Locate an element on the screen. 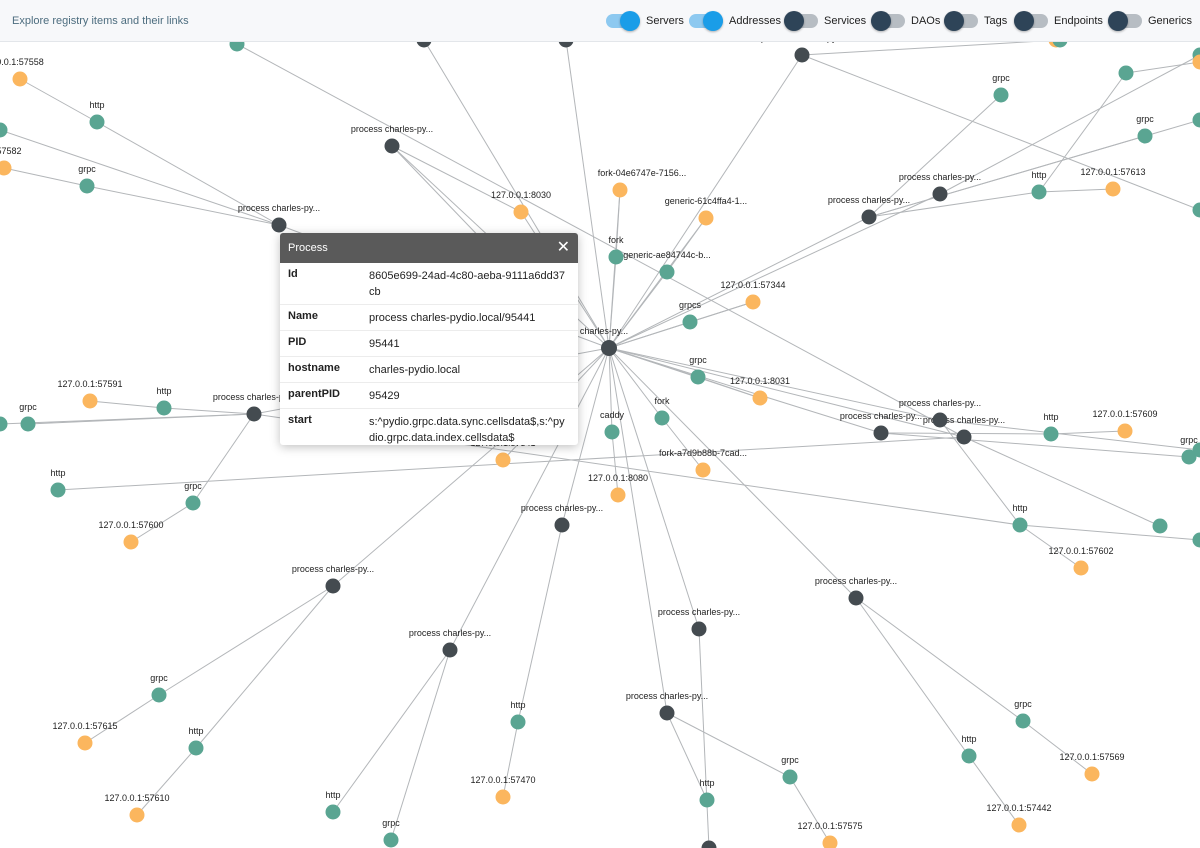  toggle-tags: Tags is located at coordinates (975, 21).